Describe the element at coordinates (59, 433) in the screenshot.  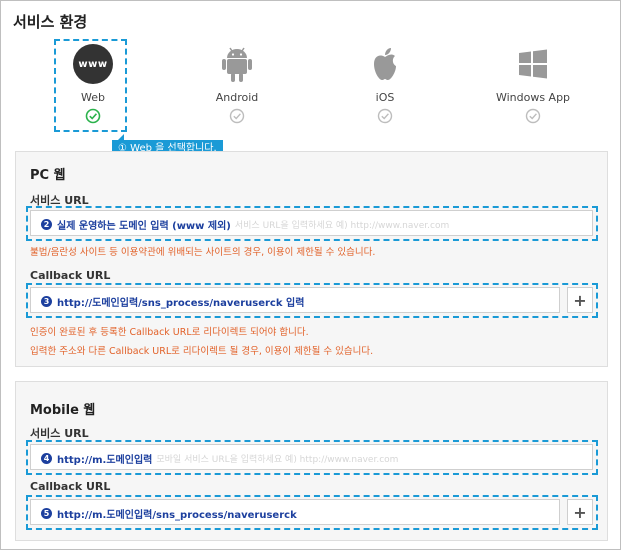
I see `mobile-service-url-label: 서비스 URL` at that location.